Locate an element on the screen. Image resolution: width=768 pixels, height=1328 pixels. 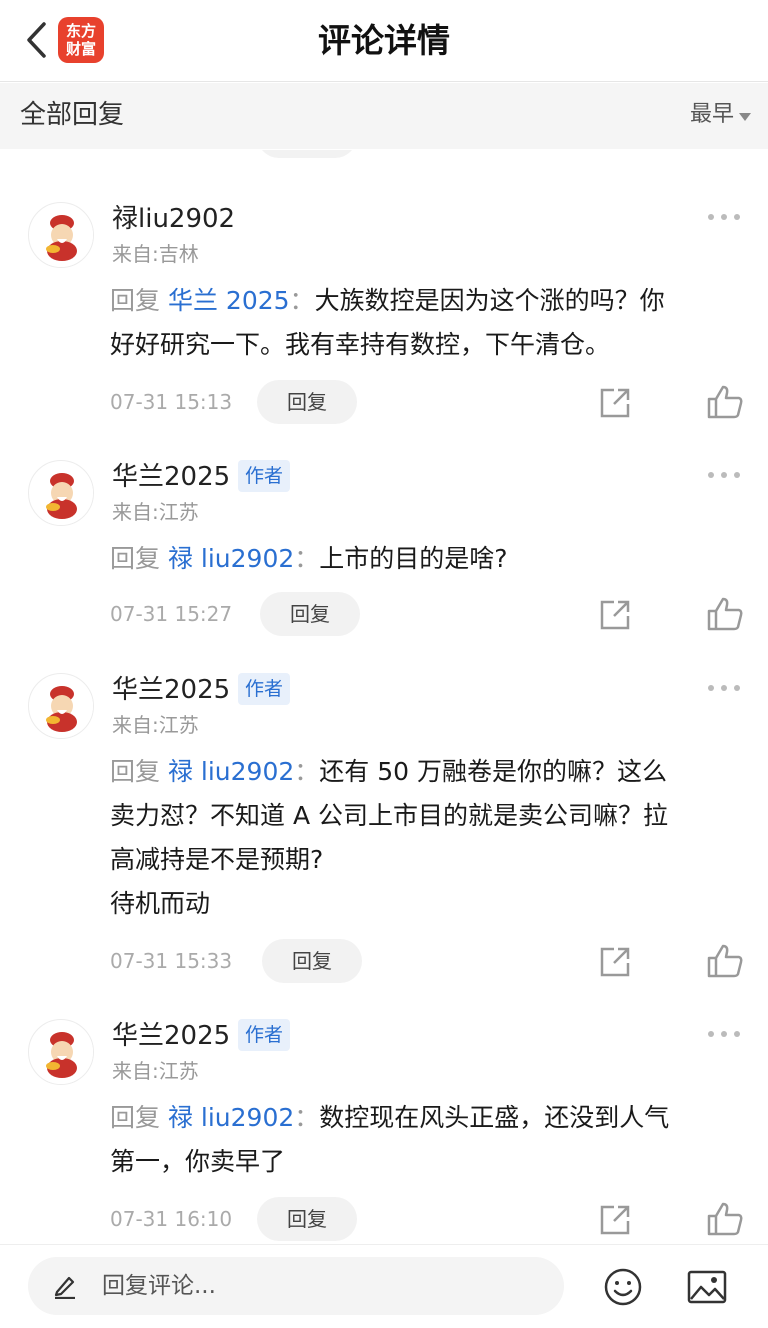
top-bar: 东方 财富 评论详情 is located at coordinates (384, 41).